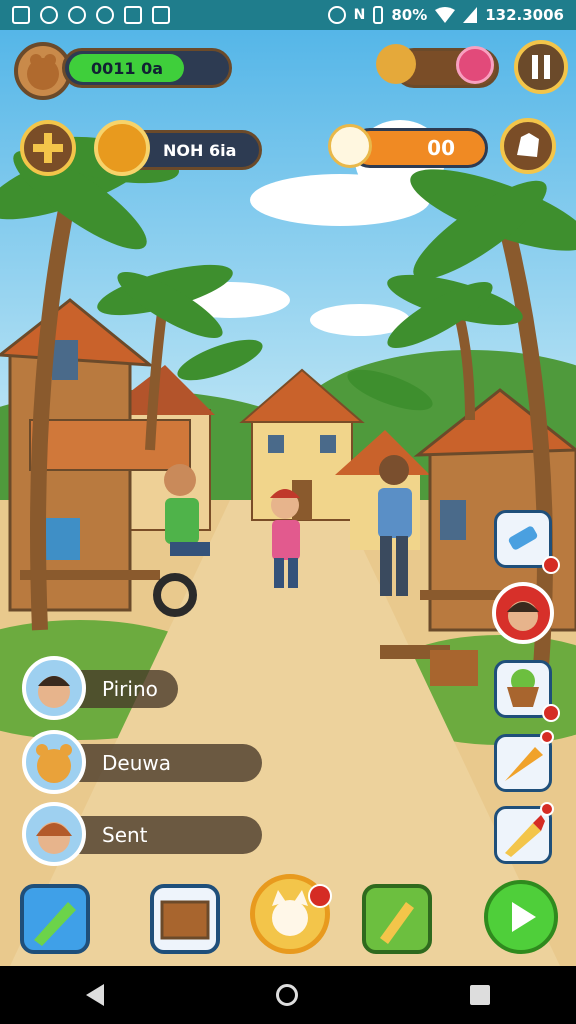 This screenshot has height=1024, width=576. What do you see at coordinates (136, 763) in the screenshot?
I see `character-name: Deuwa` at bounding box center [136, 763].